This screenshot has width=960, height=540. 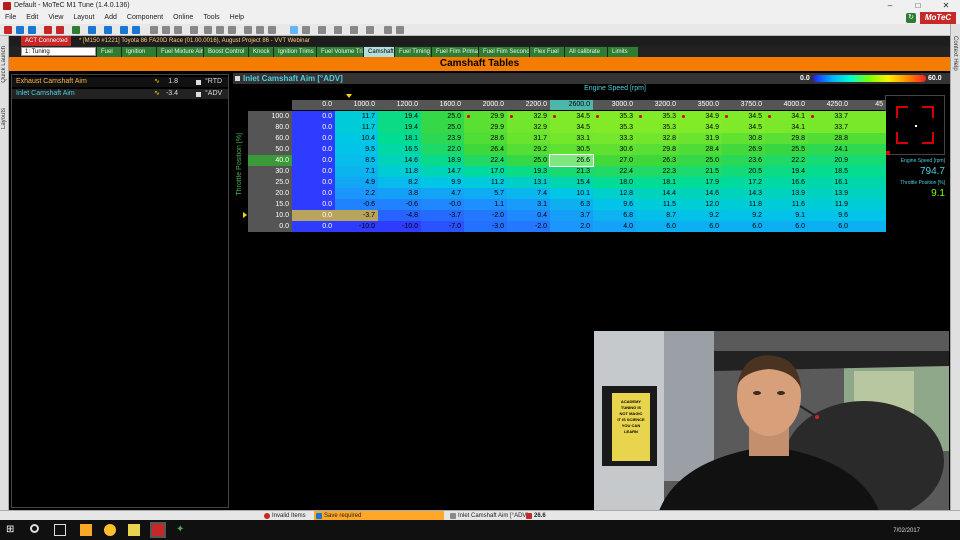 I want to click on table-cell: 11.6, so click(x=786, y=204).